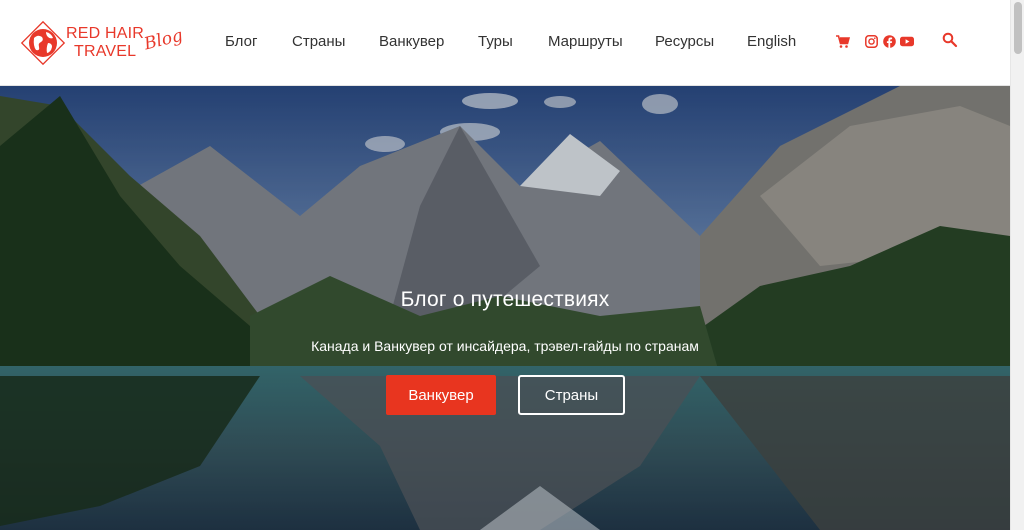 The width and height of the screenshot is (1024, 530). I want to click on hero-title: Блог о путешествиях, so click(505, 299).